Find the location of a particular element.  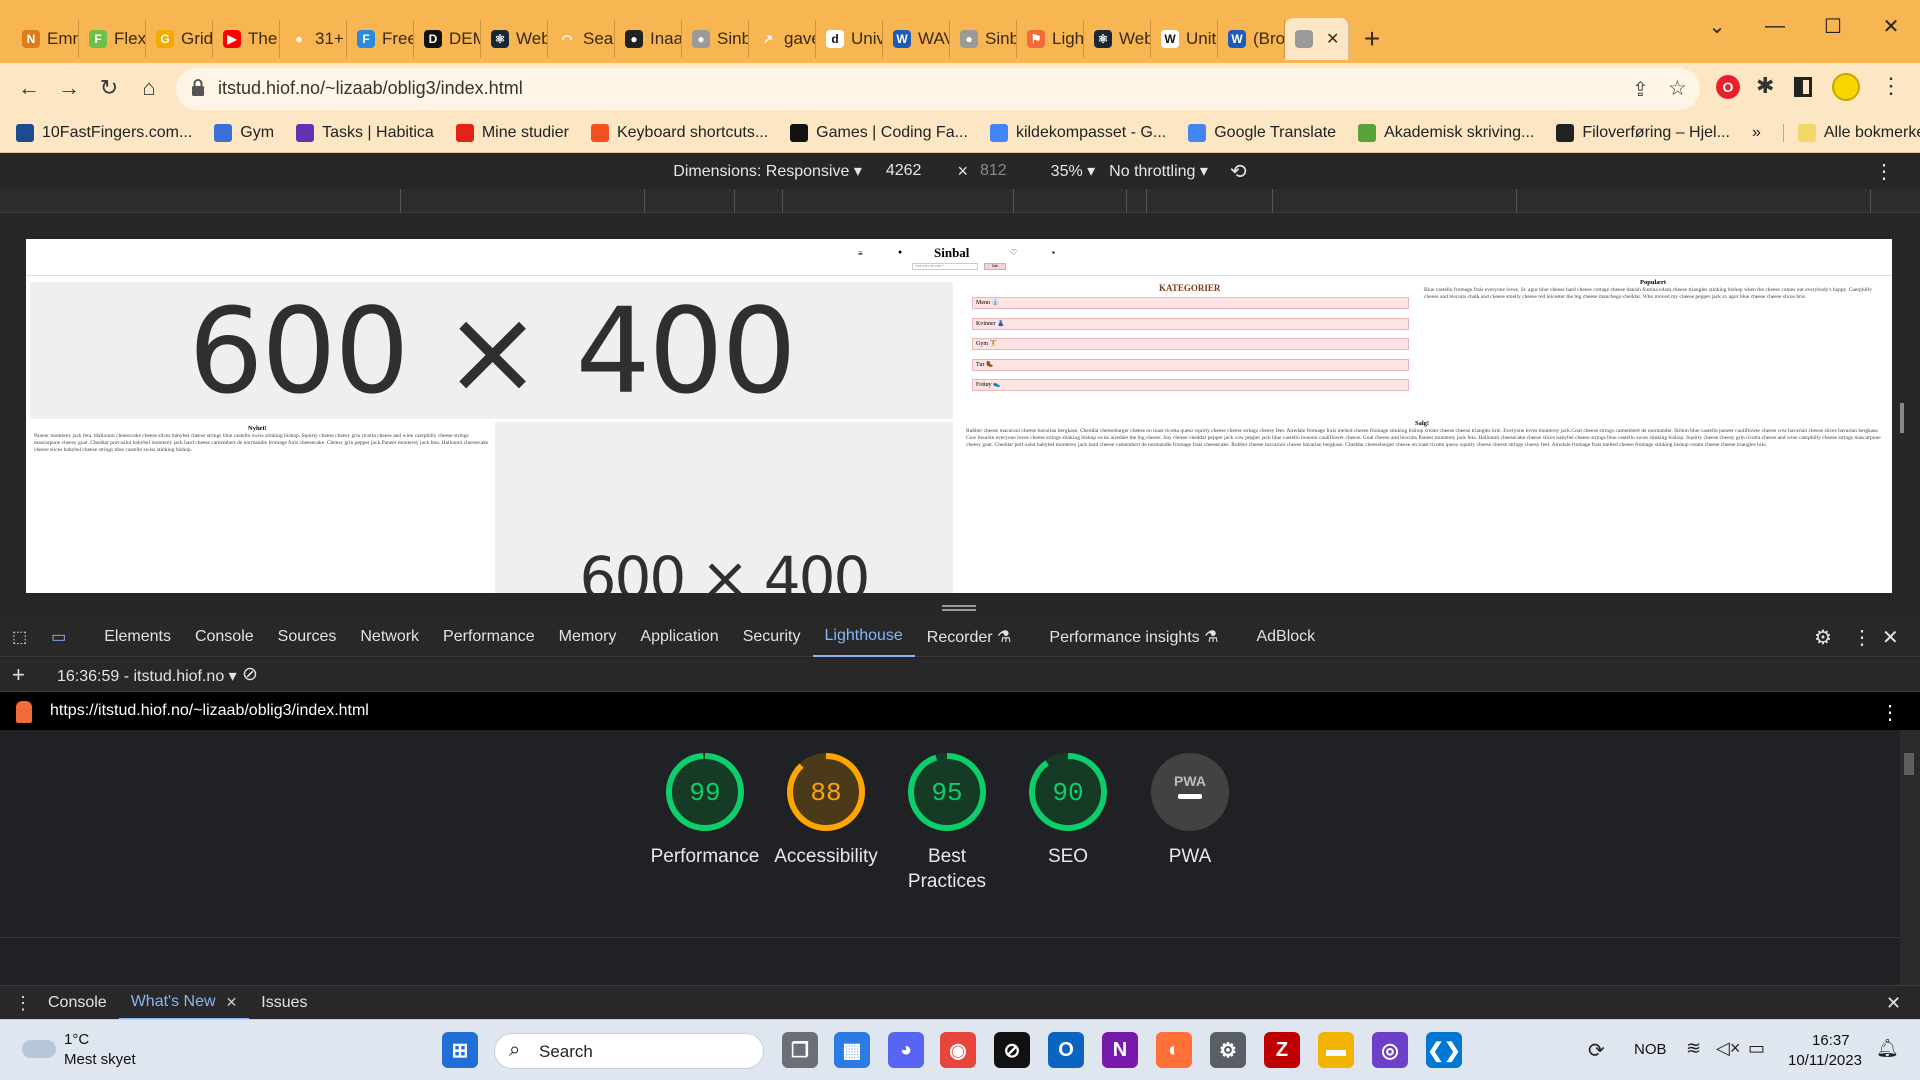

browser-tab: ● 31+ is located at coordinates (313, 39).